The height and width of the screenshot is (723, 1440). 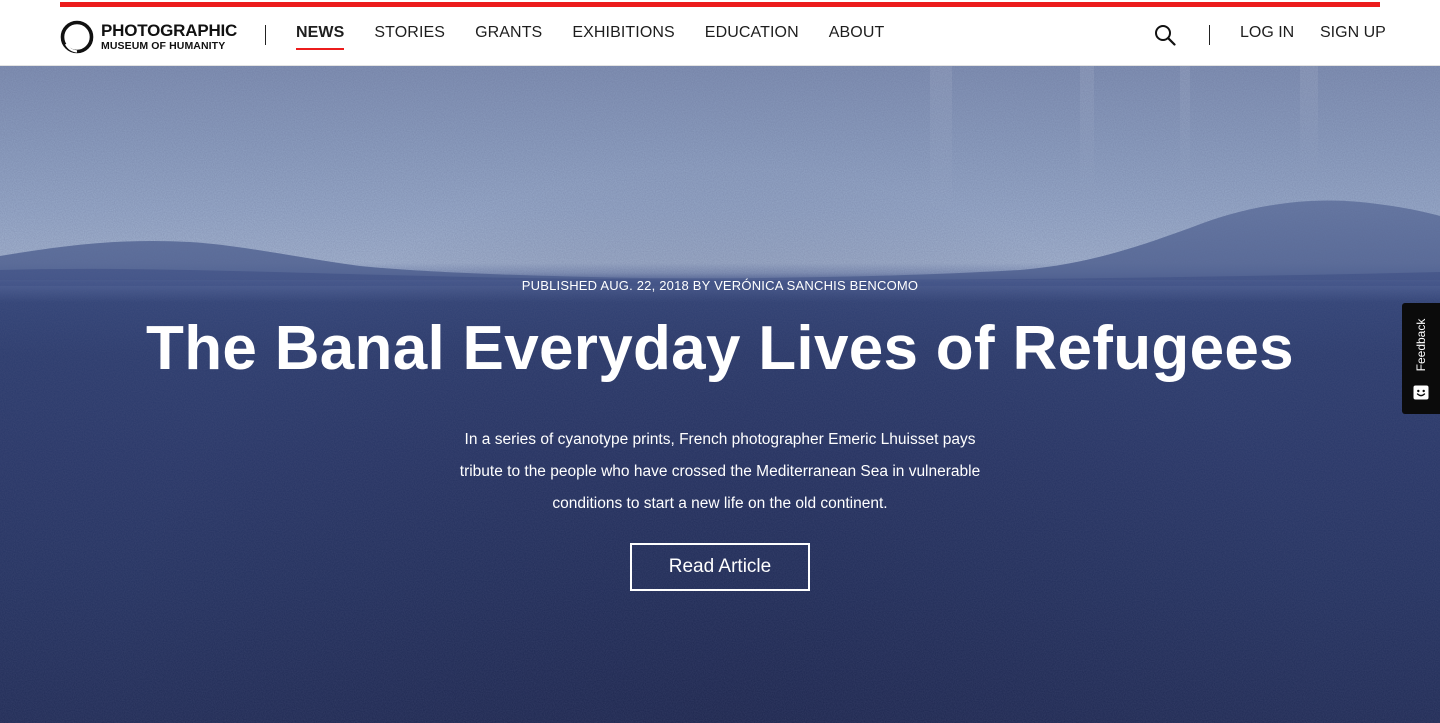 What do you see at coordinates (1421, 345) in the screenshot?
I see `feedback-label: Feedback` at bounding box center [1421, 345].